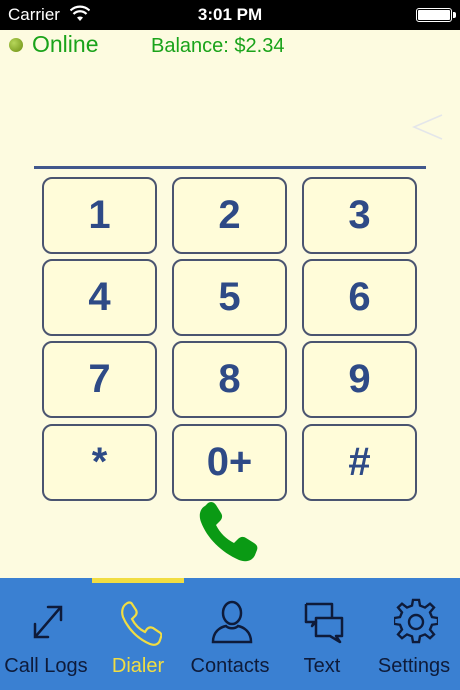 The image size is (460, 690). I want to click on call-logs-icon, so click(48, 622).